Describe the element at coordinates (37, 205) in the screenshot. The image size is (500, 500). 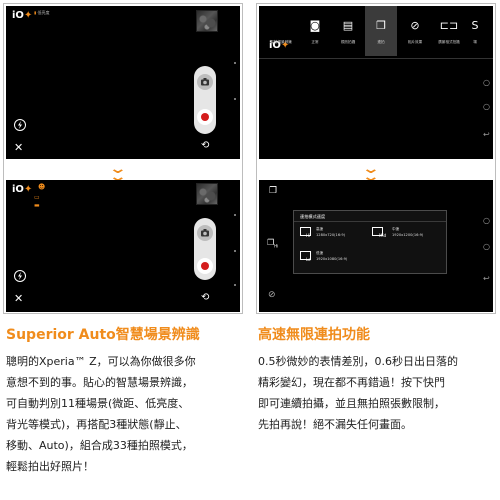
I see `scene-mode-icon: ▬` at that location.